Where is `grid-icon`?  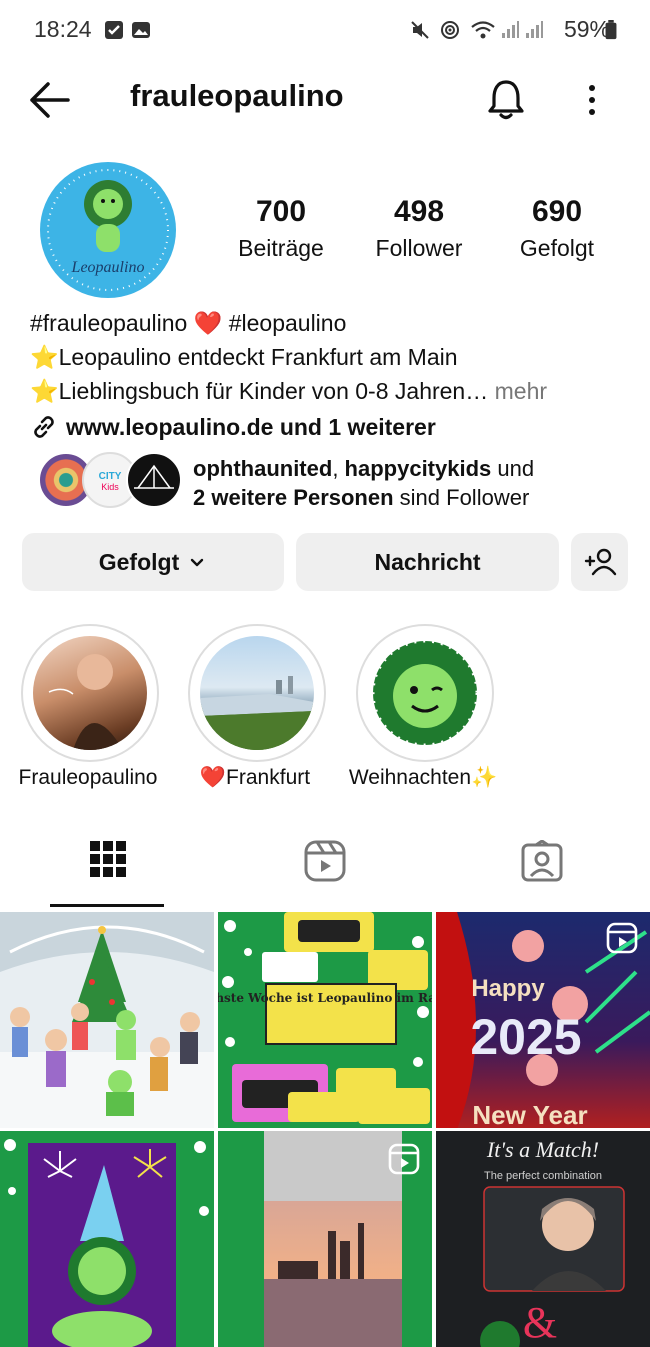 grid-icon is located at coordinates (108, 859).